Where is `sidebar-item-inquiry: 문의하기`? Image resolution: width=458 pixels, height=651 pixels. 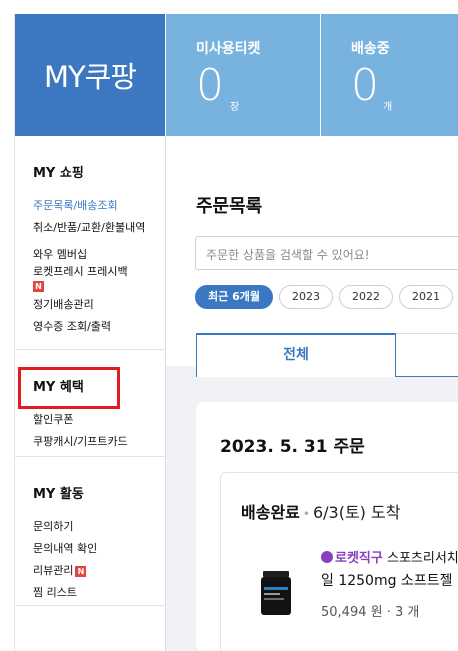
sidebar-item-inquiry: 문의하기 is located at coordinates (99, 527).